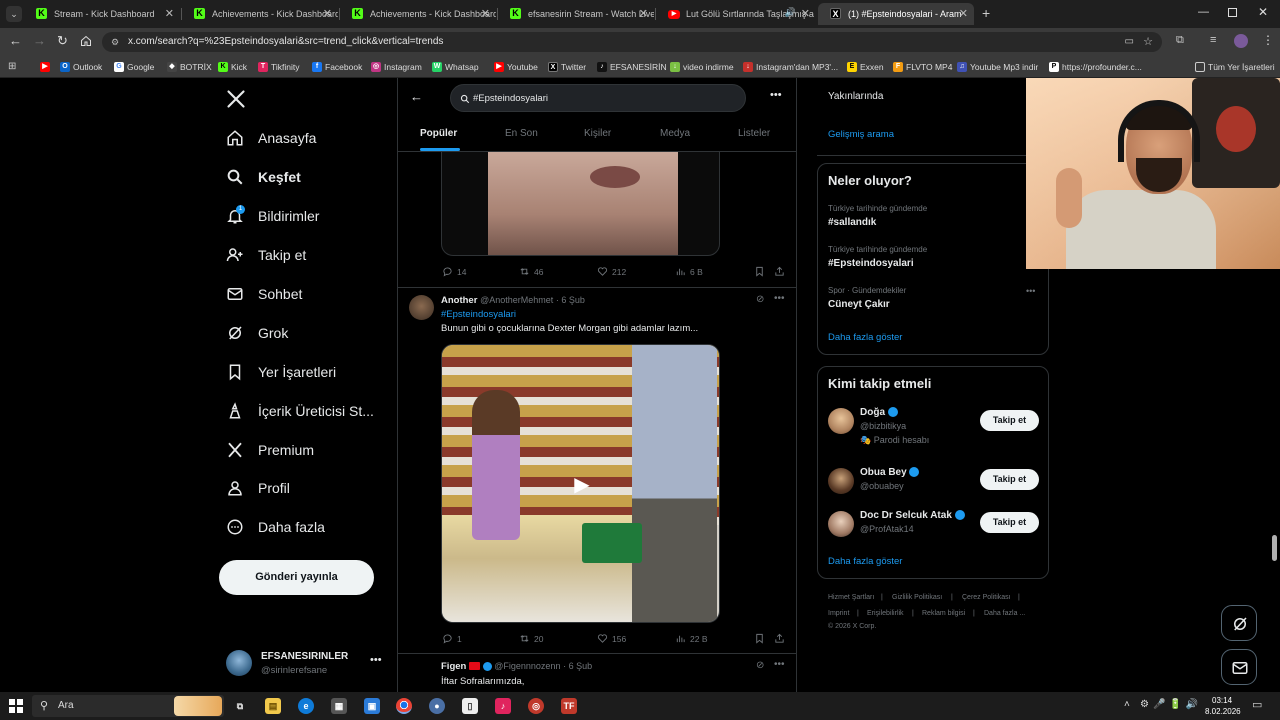 The height and width of the screenshot is (720, 1280). What do you see at coordinates (306, 706) in the screenshot?
I see `edge-icon: e` at bounding box center [306, 706].